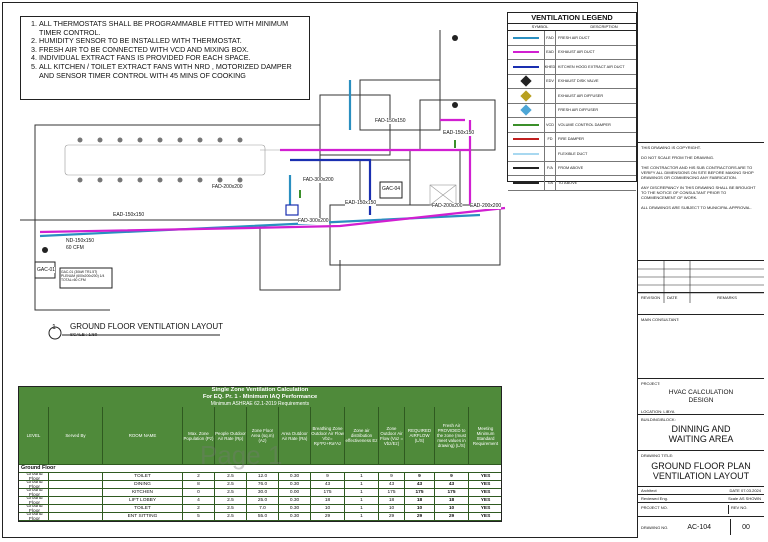  What do you see at coordinates (672, 297) in the screenshot?
I see `date-label: DATE` at bounding box center [672, 297].